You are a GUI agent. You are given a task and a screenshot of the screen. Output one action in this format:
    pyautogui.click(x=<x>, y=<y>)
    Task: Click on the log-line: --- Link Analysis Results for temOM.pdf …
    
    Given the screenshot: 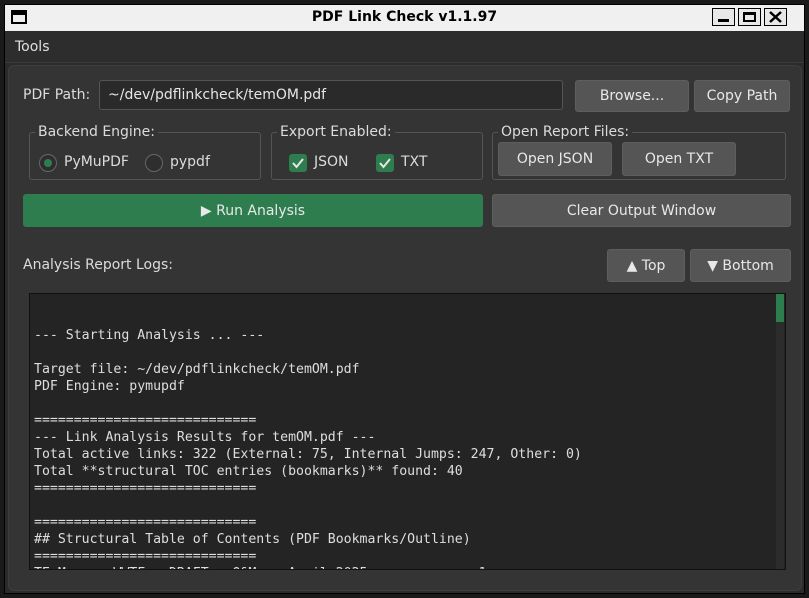 What is the action you would take?
    pyautogui.click(x=205, y=437)
    